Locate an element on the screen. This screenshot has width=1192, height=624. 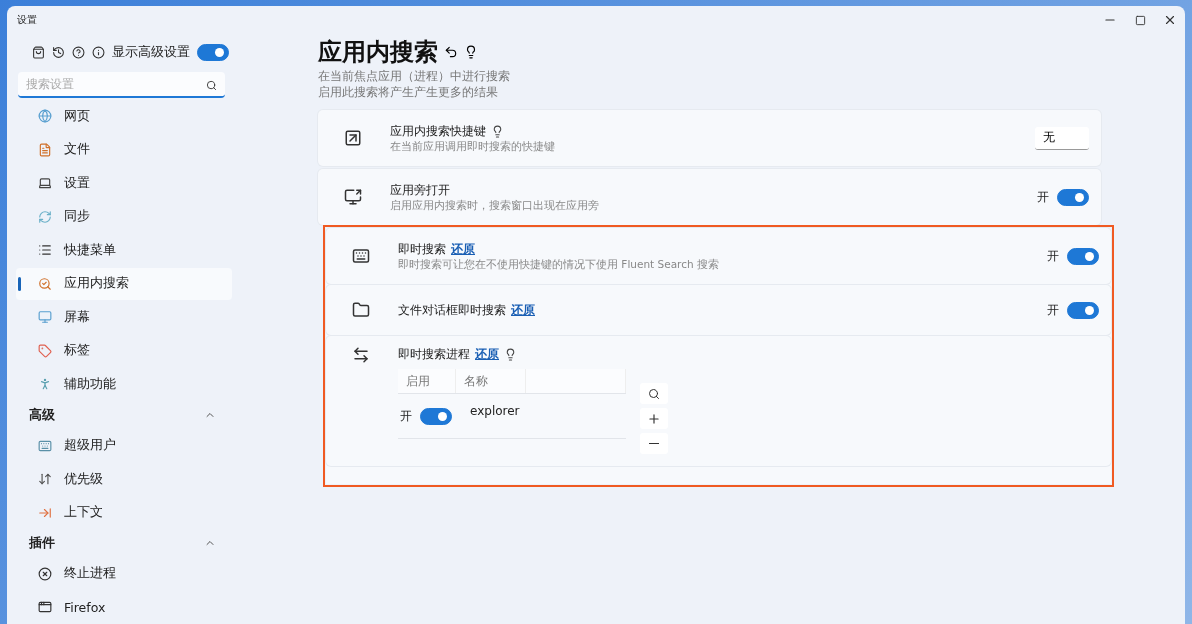
history-icon is located at coordinates (58, 53).